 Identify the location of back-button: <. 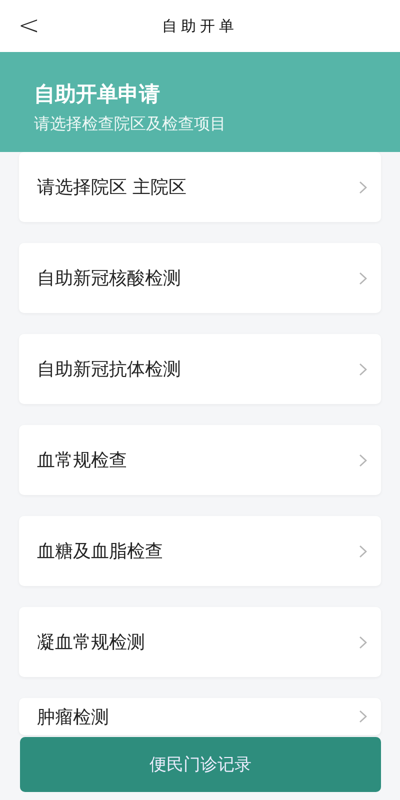
(29, 26).